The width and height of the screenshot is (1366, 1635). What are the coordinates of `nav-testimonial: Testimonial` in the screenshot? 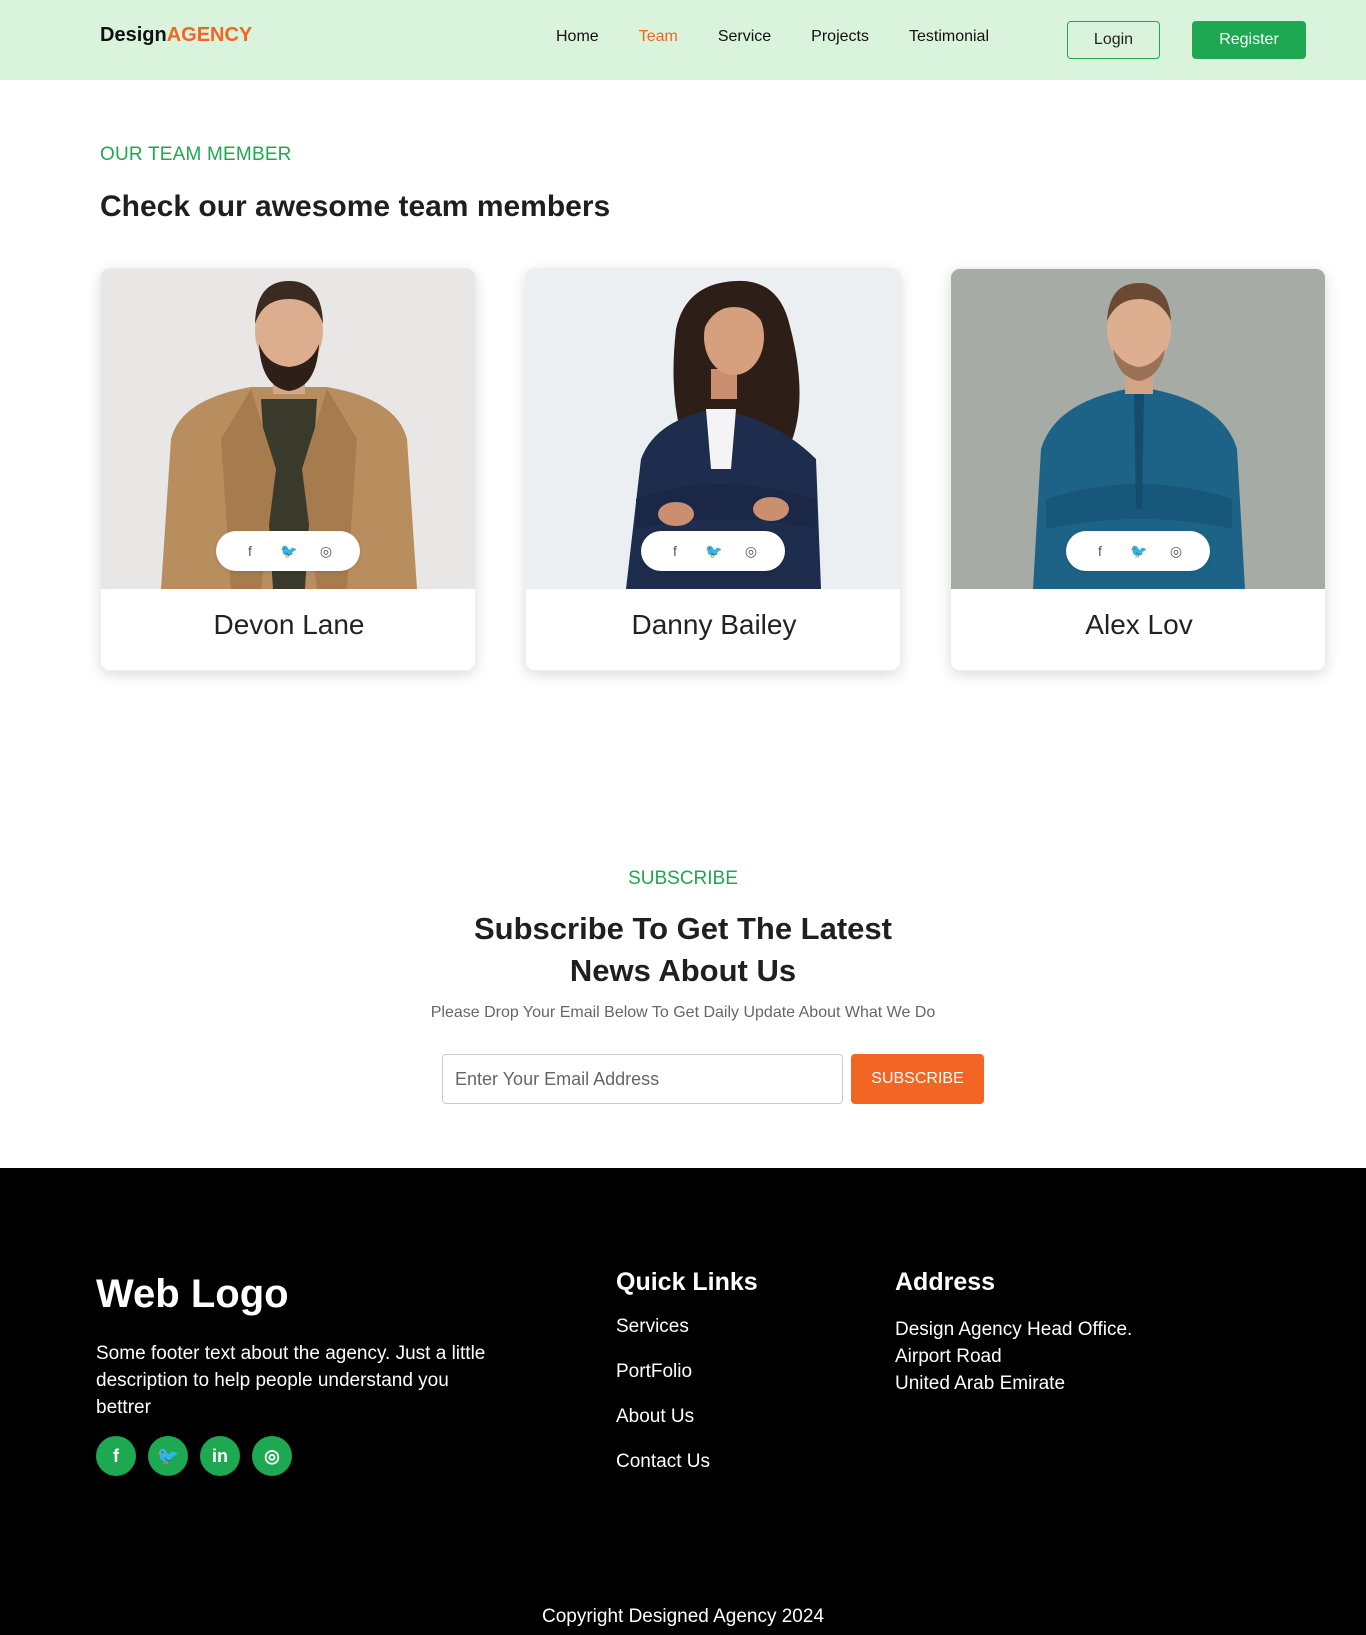 It's located at (949, 37).